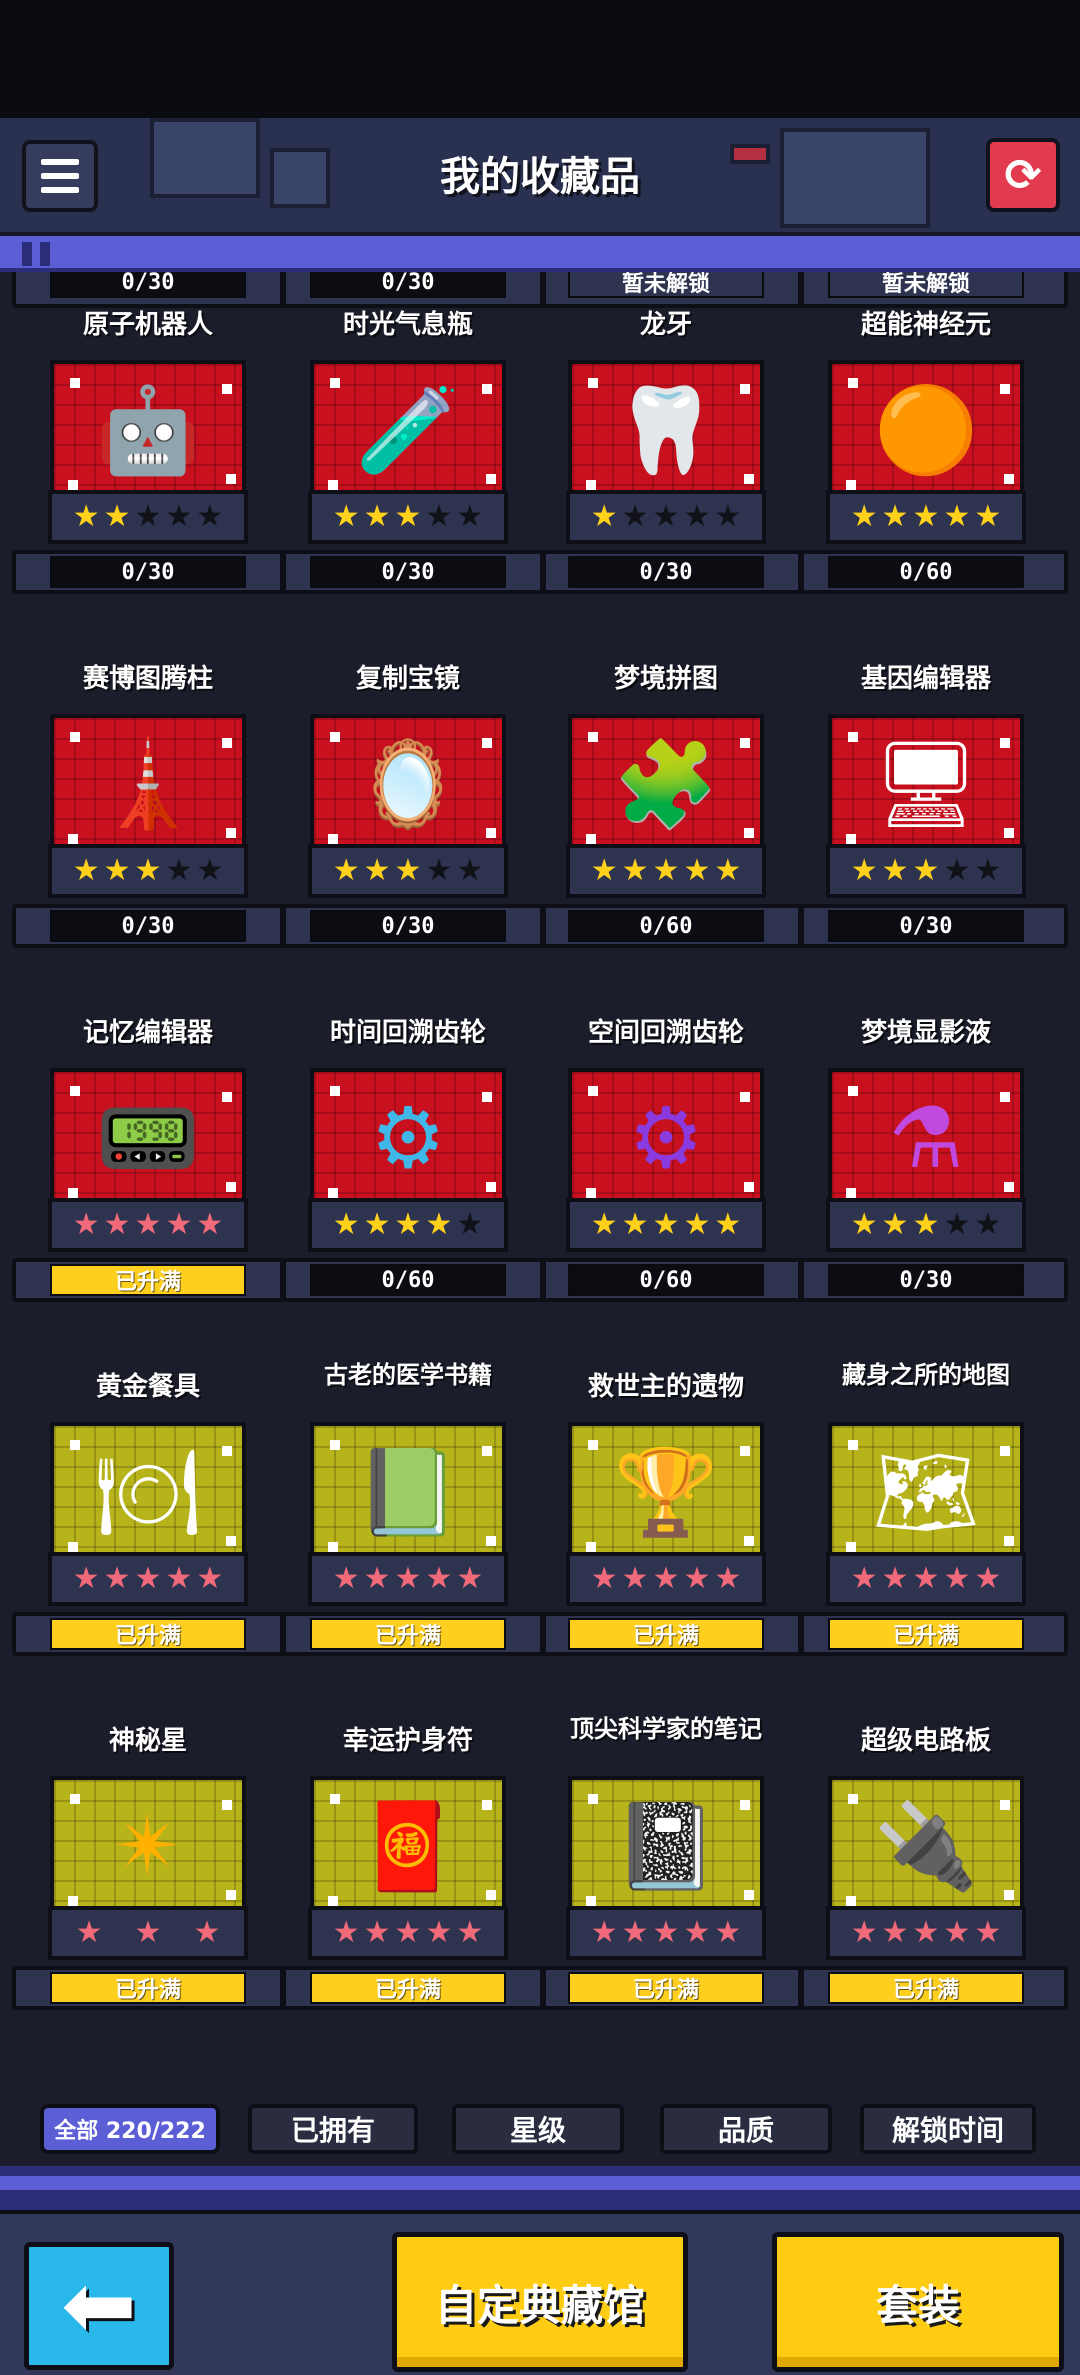 This screenshot has width=1080, height=2375. What do you see at coordinates (540, 2302) in the screenshot?
I see `custom-hall-button: 自定典藏馆` at bounding box center [540, 2302].